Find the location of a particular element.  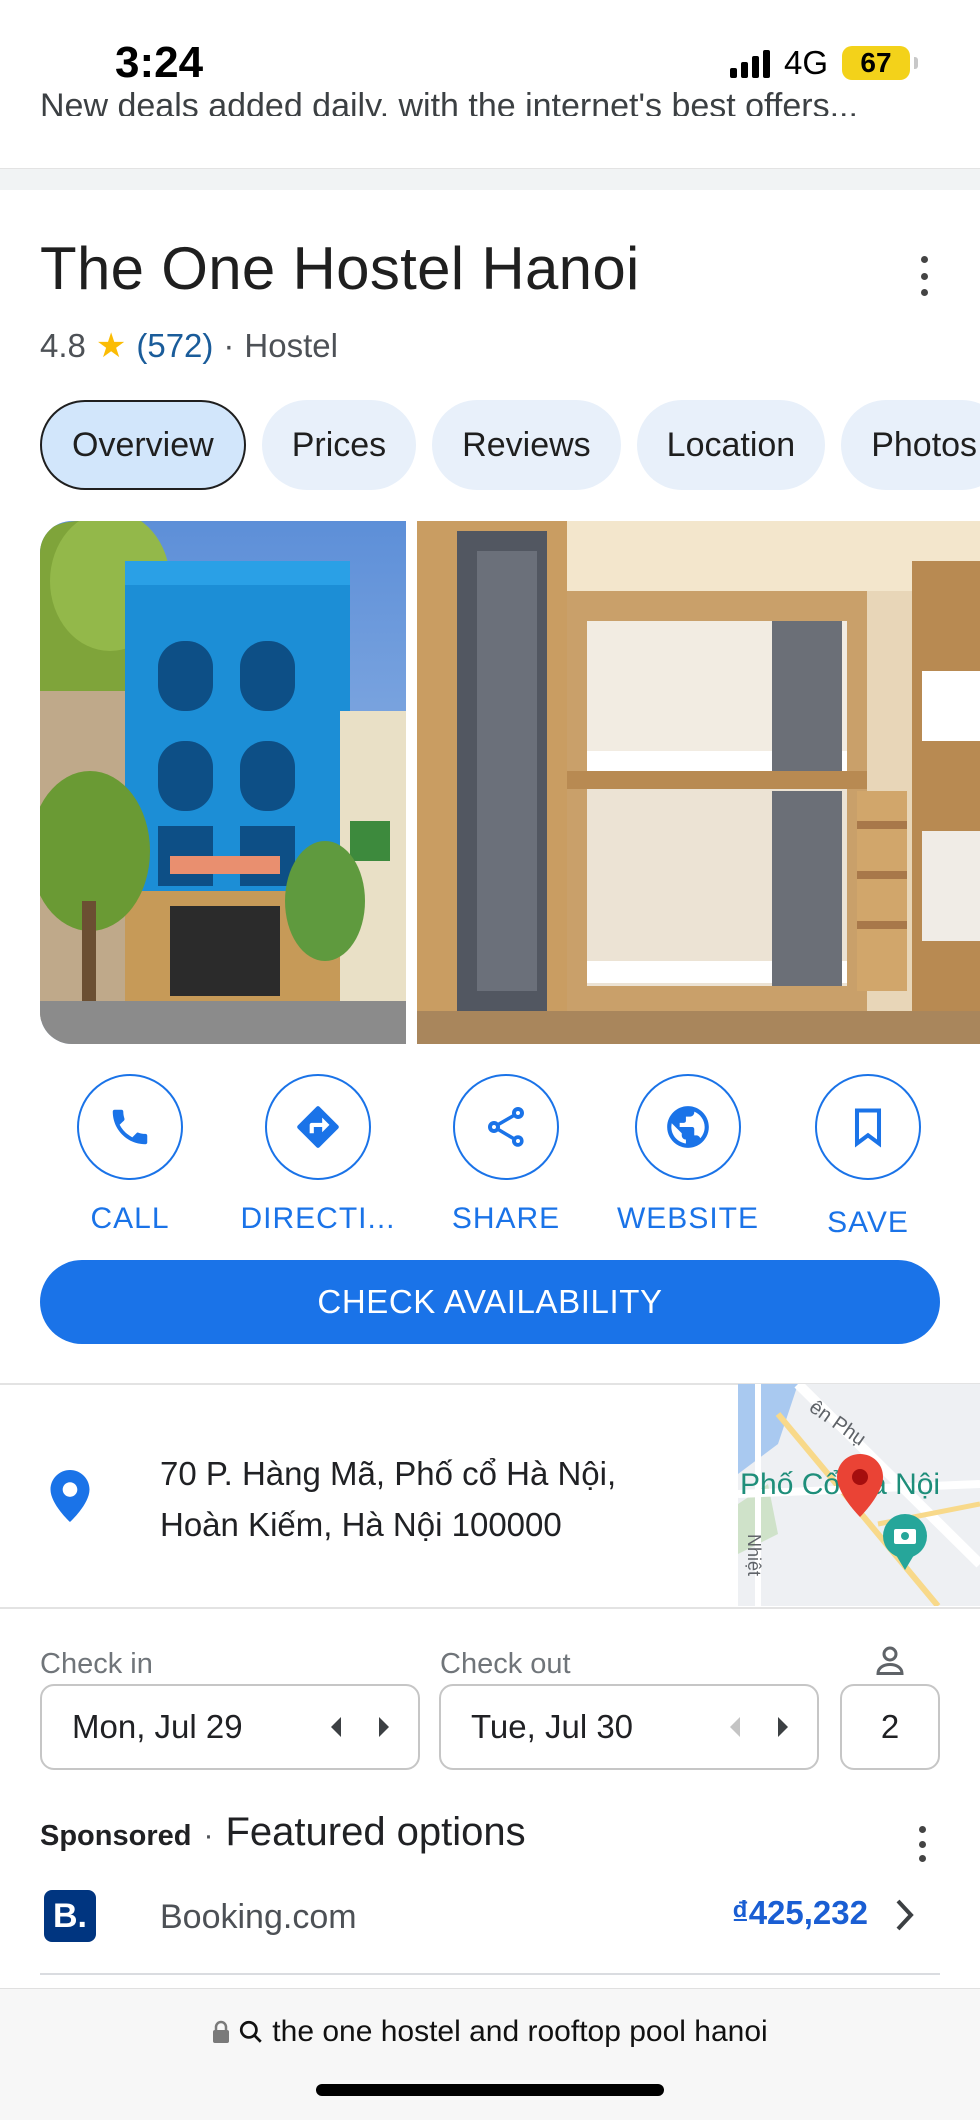

website-button is located at coordinates (688, 1127).